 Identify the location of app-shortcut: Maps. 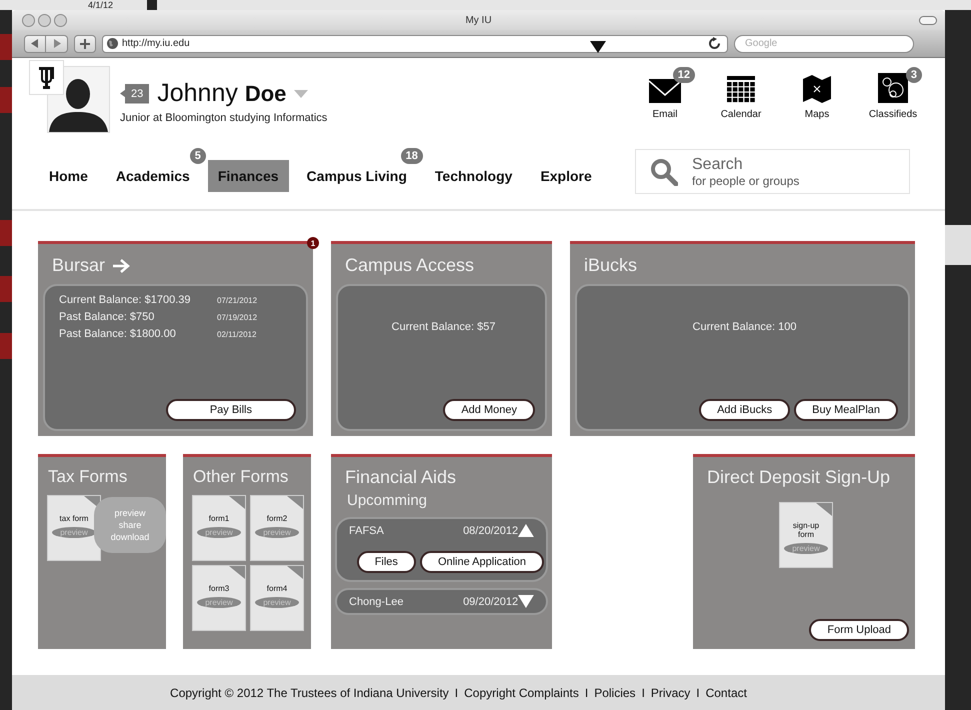
(817, 108).